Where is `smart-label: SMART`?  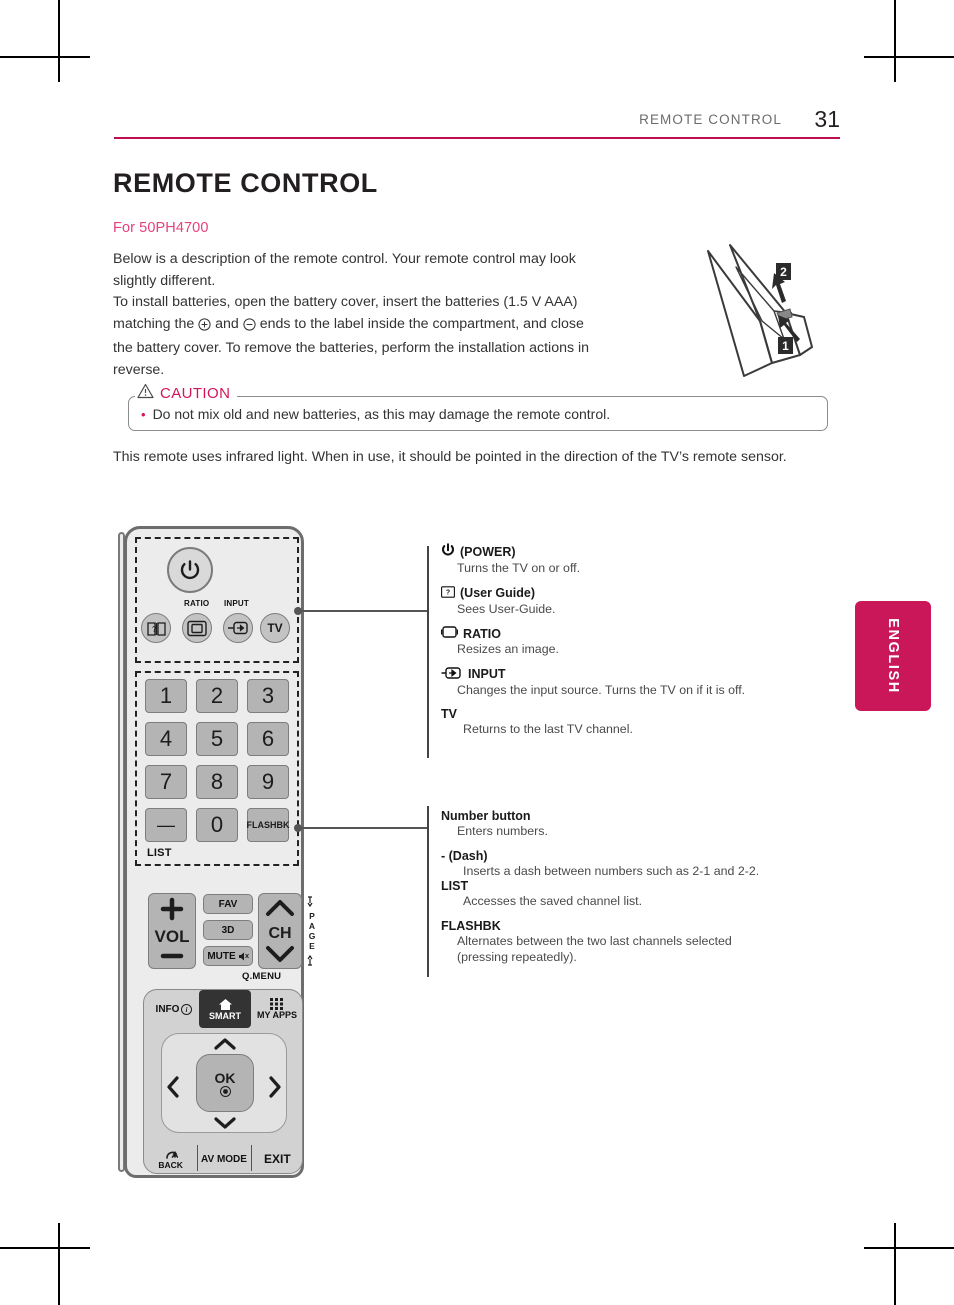 smart-label: SMART is located at coordinates (225, 1015).